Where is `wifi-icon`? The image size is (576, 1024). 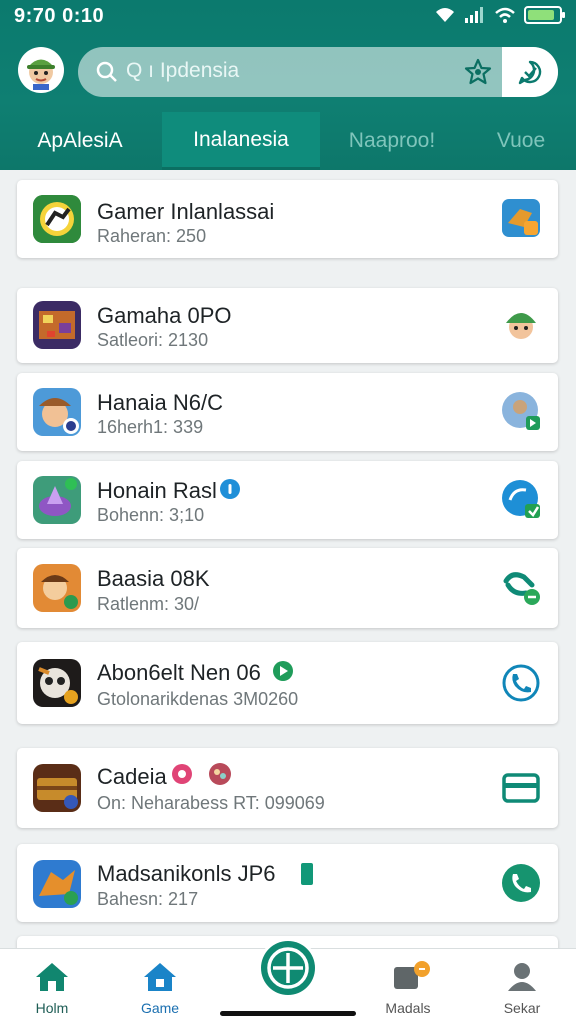
wifi-icon is located at coordinates (445, 15).